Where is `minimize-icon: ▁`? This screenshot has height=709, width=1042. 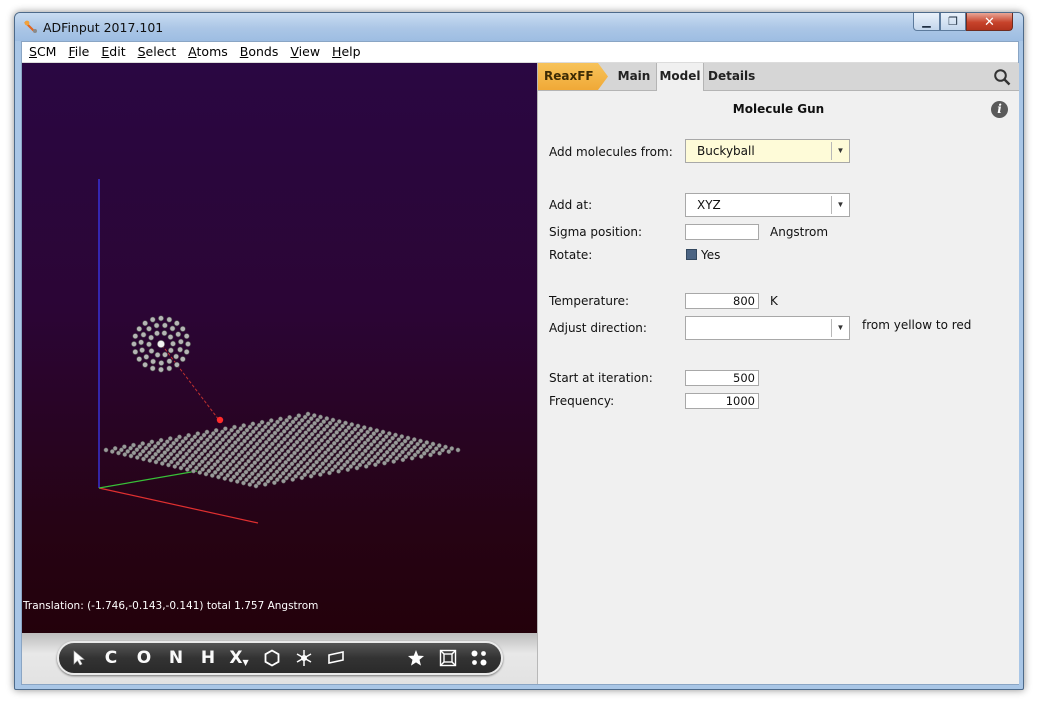
minimize-icon: ▁ is located at coordinates (926, 22).